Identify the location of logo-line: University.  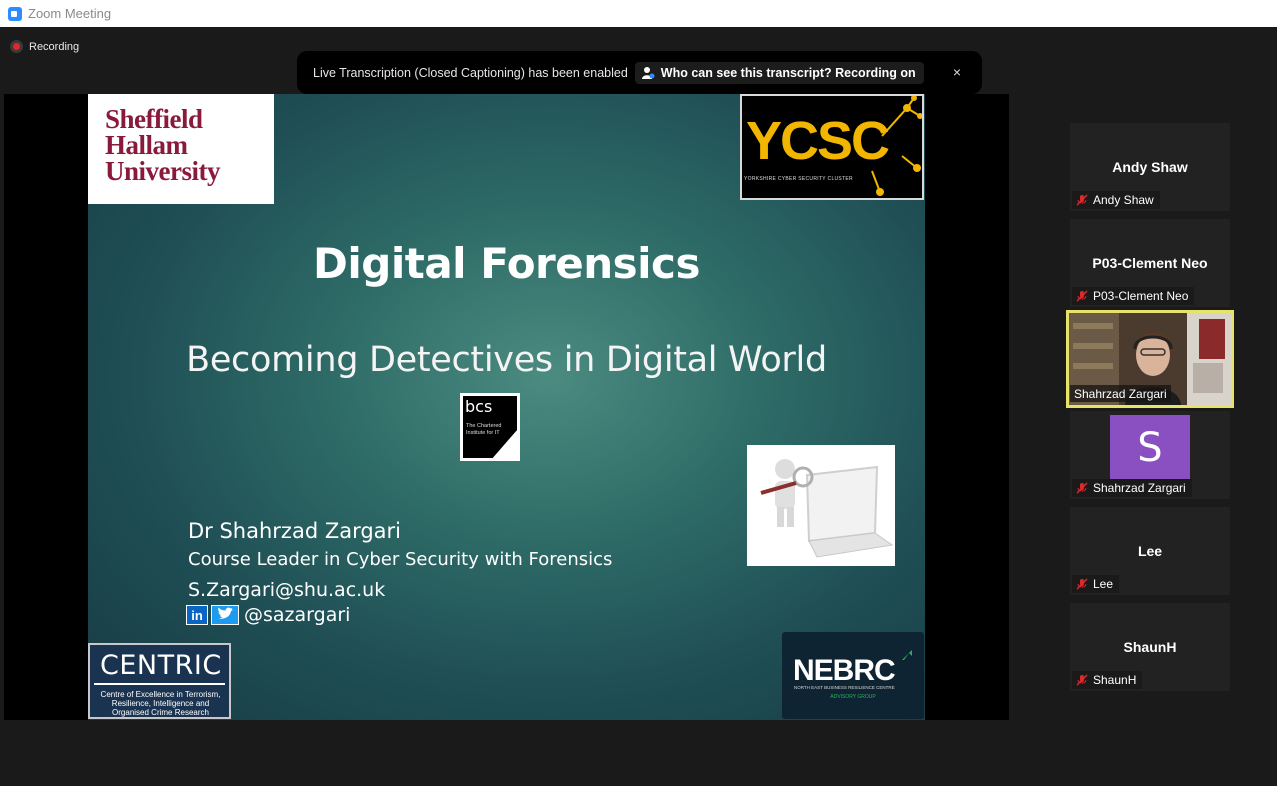
(162, 171).